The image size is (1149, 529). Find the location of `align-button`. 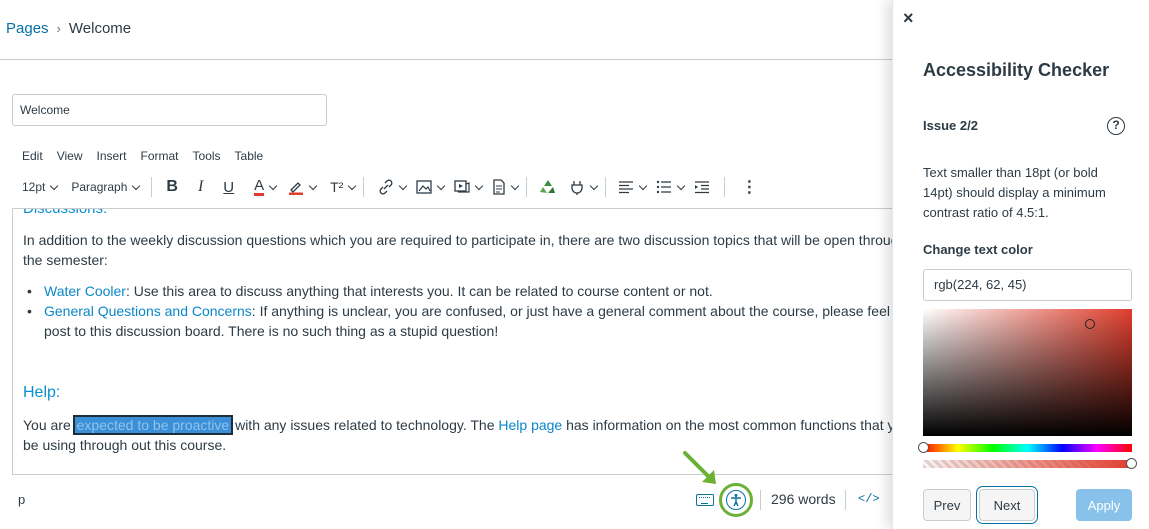

align-button is located at coordinates (633, 187).